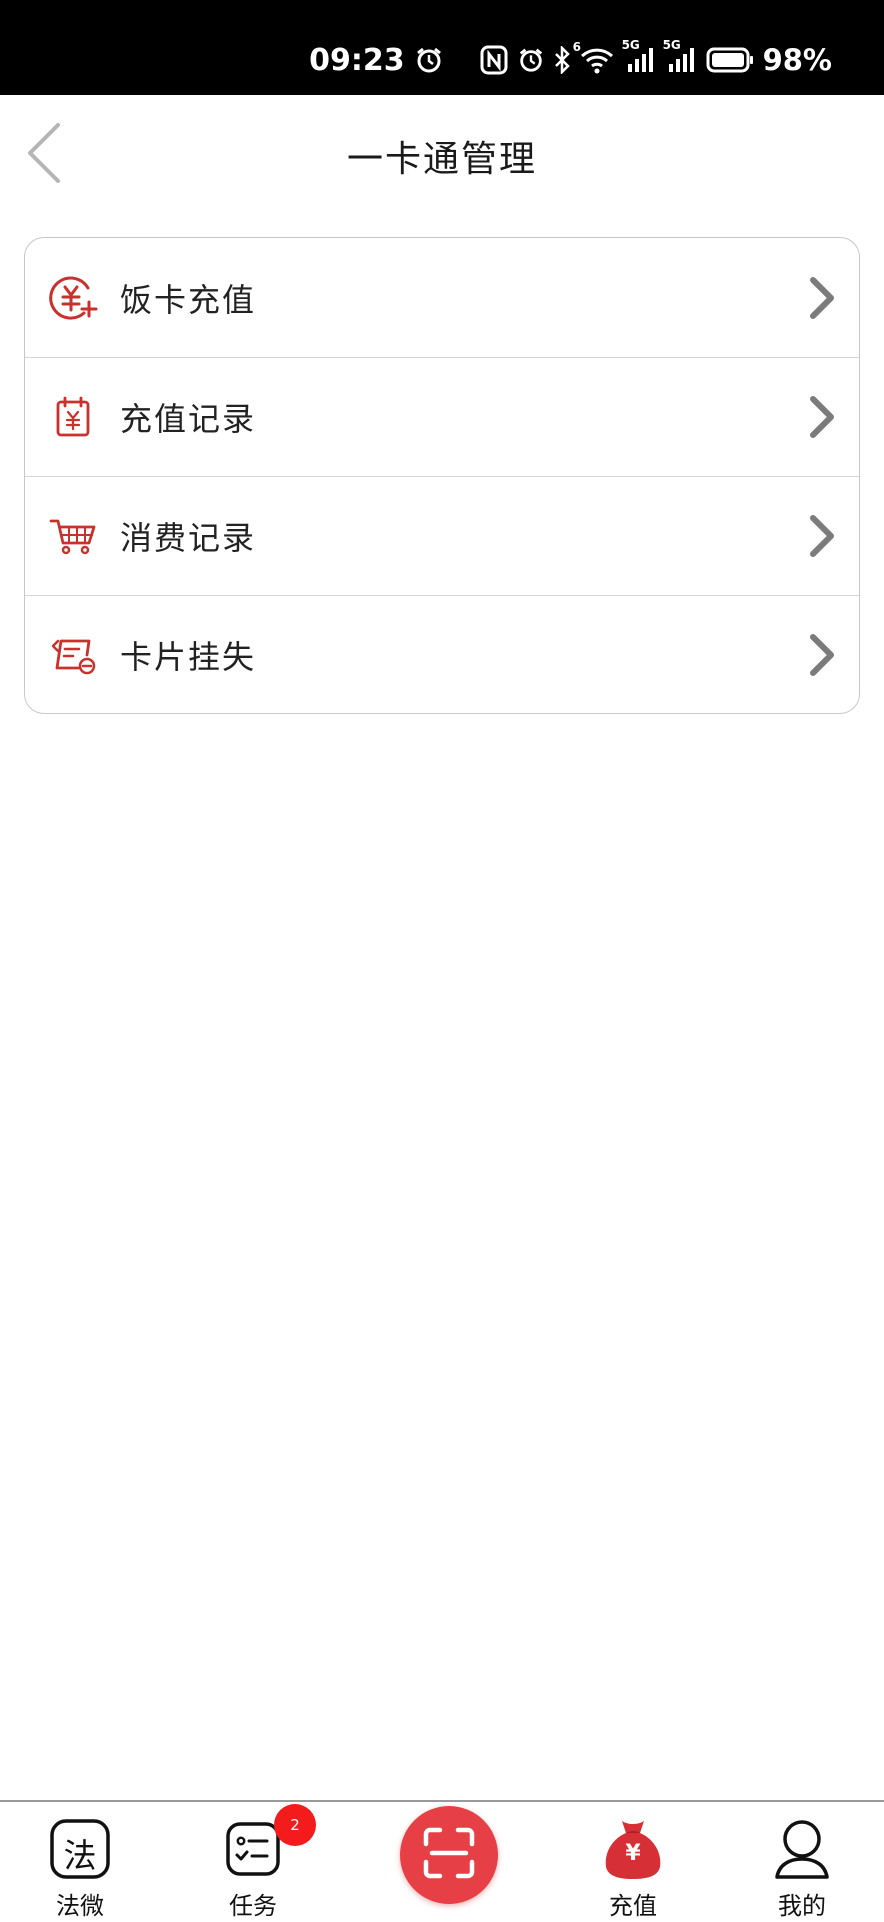  What do you see at coordinates (633, 1853) in the screenshot?
I see `yuan-glyph: ¥` at bounding box center [633, 1853].